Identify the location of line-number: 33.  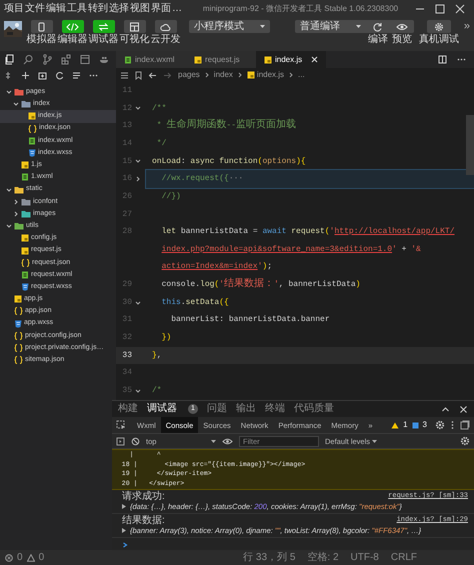
(126, 355).